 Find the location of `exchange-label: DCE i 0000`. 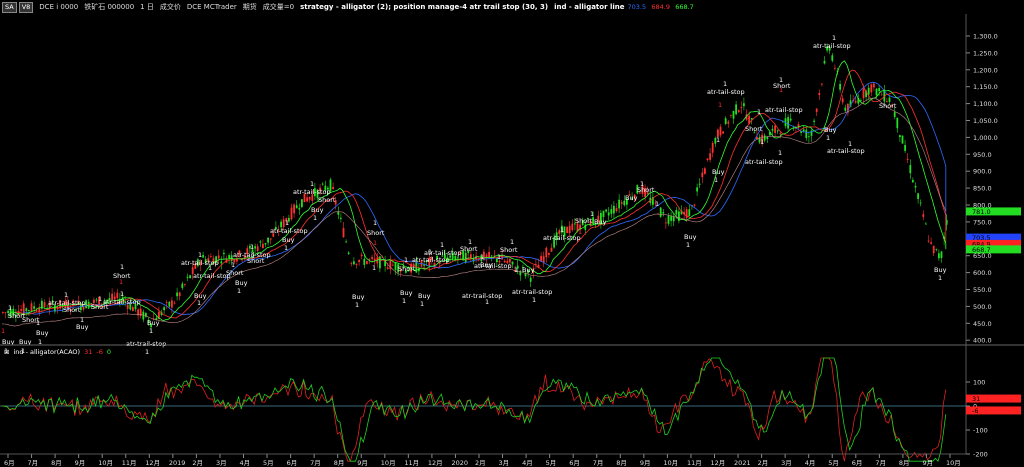

exchange-label: DCE i 0000 is located at coordinates (59, 7).